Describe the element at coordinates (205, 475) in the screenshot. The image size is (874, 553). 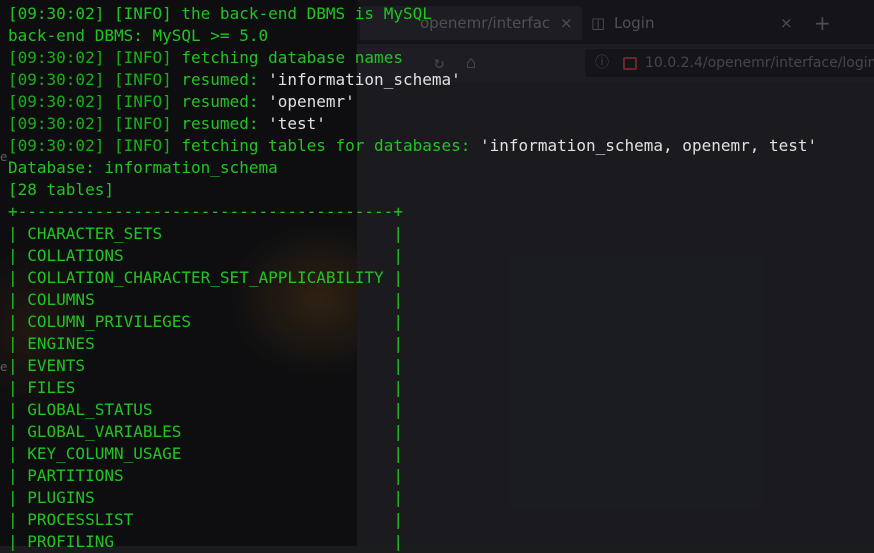
I see `table-row: | PARTITIONS |` at that location.